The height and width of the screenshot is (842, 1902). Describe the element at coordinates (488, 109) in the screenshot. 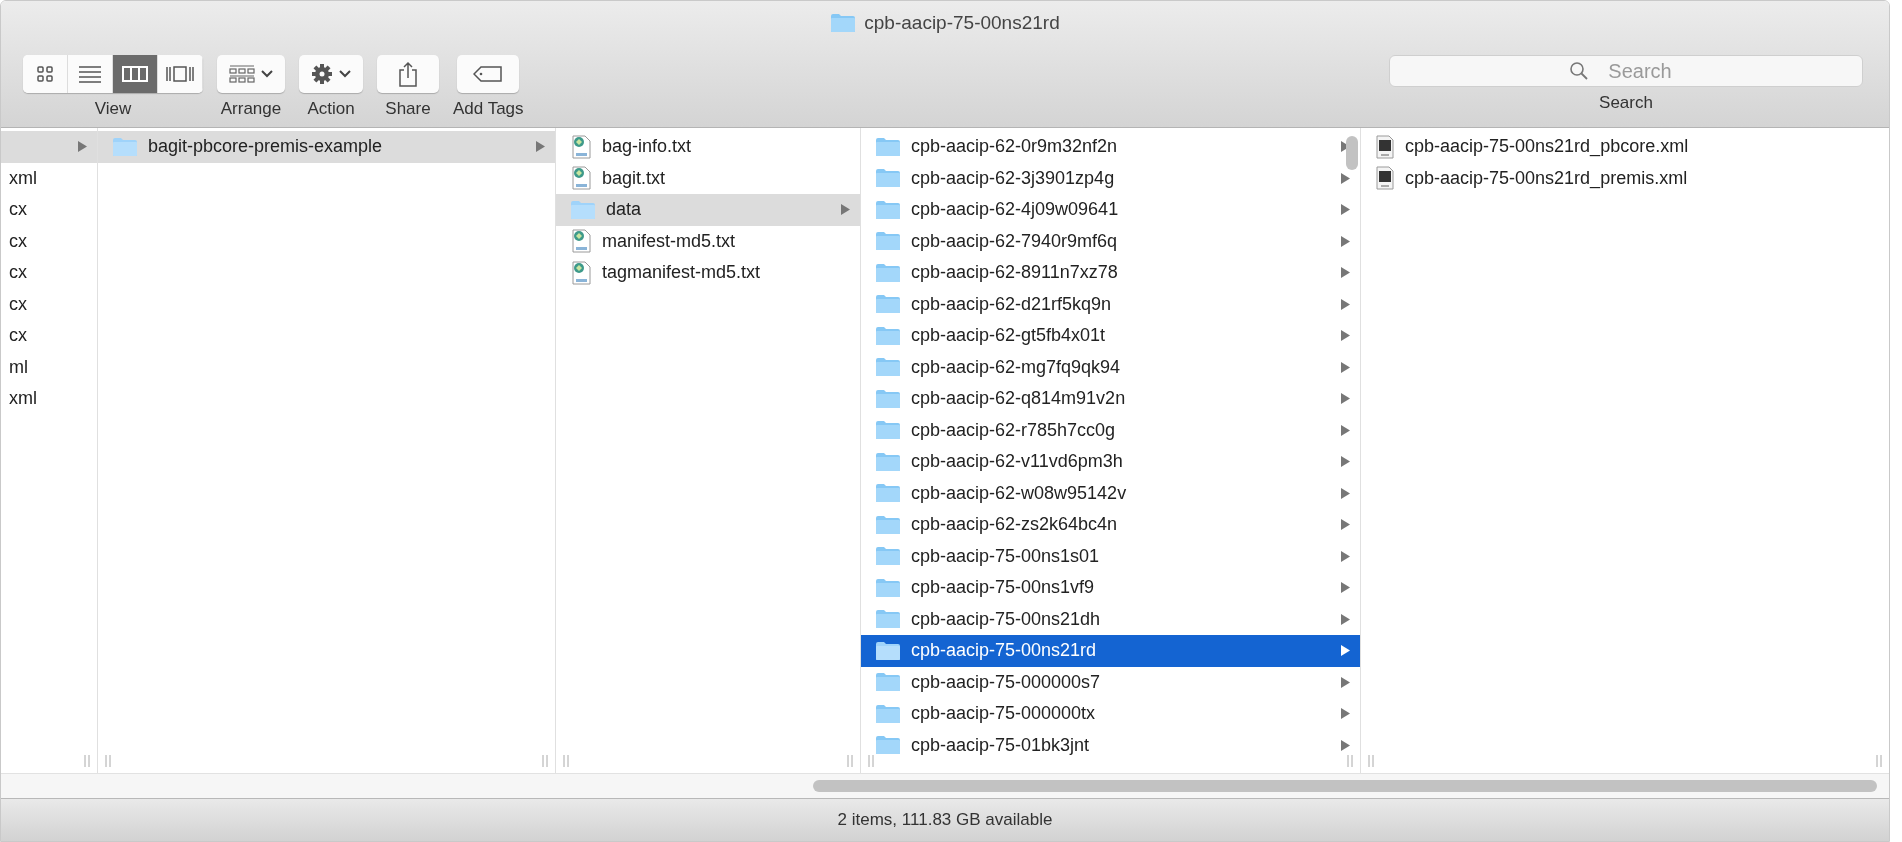

I see `toolbar-label: Add Tags` at that location.